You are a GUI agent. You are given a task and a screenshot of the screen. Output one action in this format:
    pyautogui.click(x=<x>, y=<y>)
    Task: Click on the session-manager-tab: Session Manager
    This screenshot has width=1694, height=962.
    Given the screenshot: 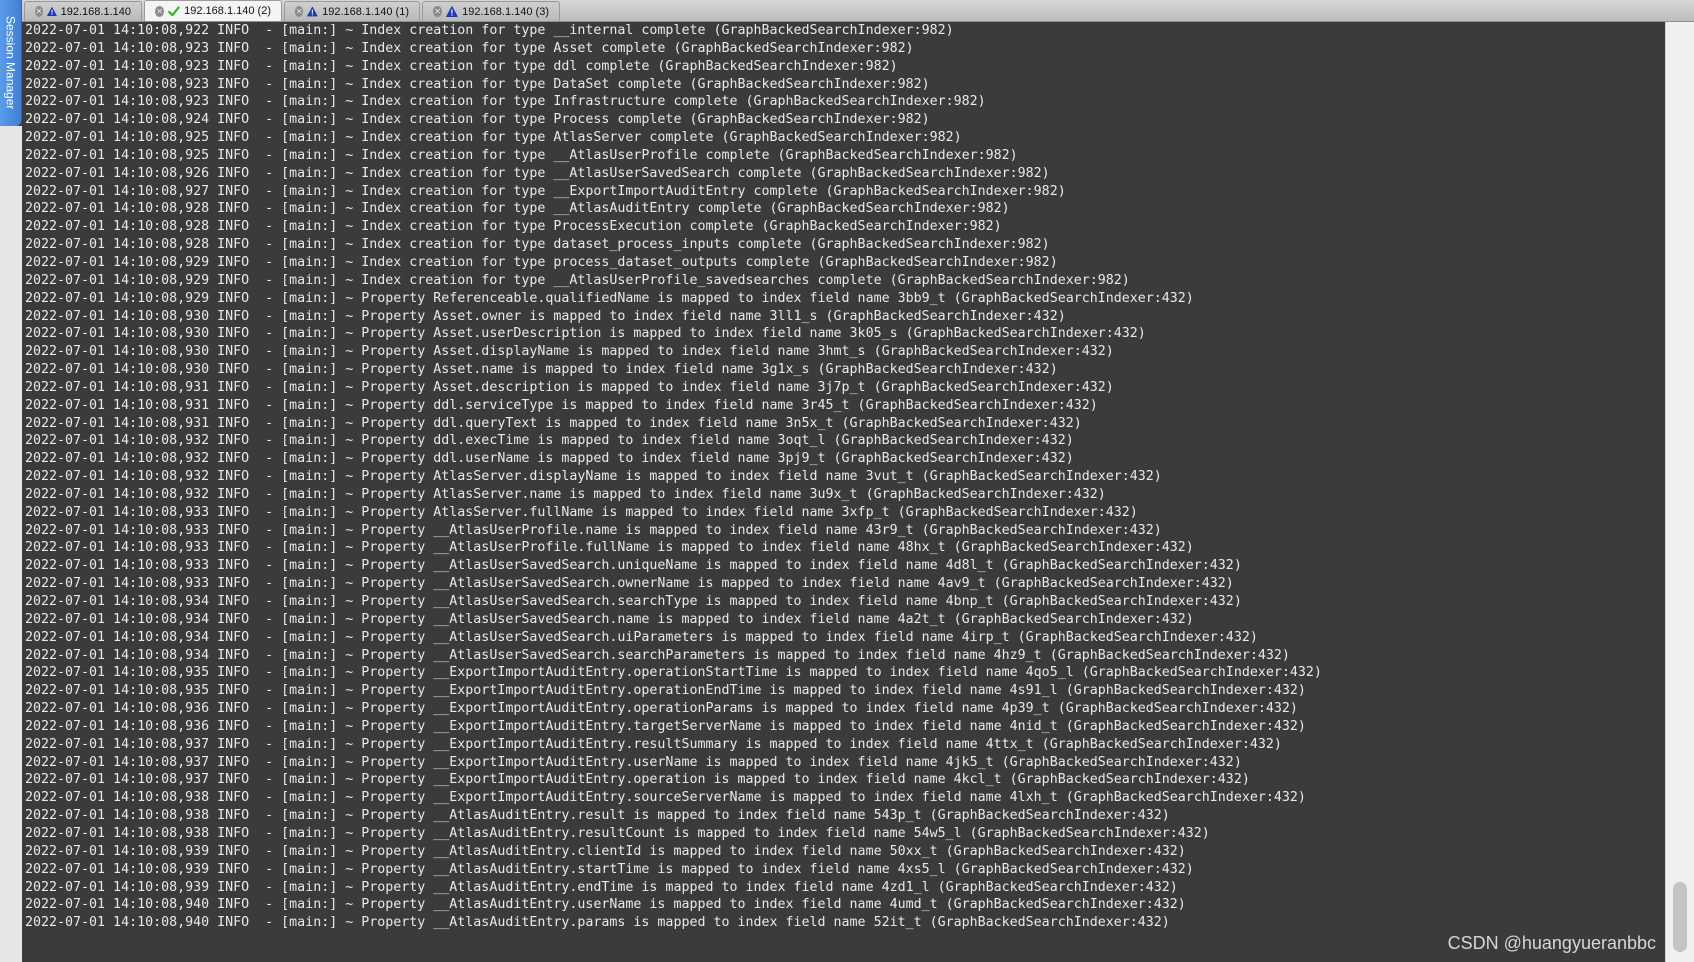 What is the action you would take?
    pyautogui.click(x=11, y=63)
    